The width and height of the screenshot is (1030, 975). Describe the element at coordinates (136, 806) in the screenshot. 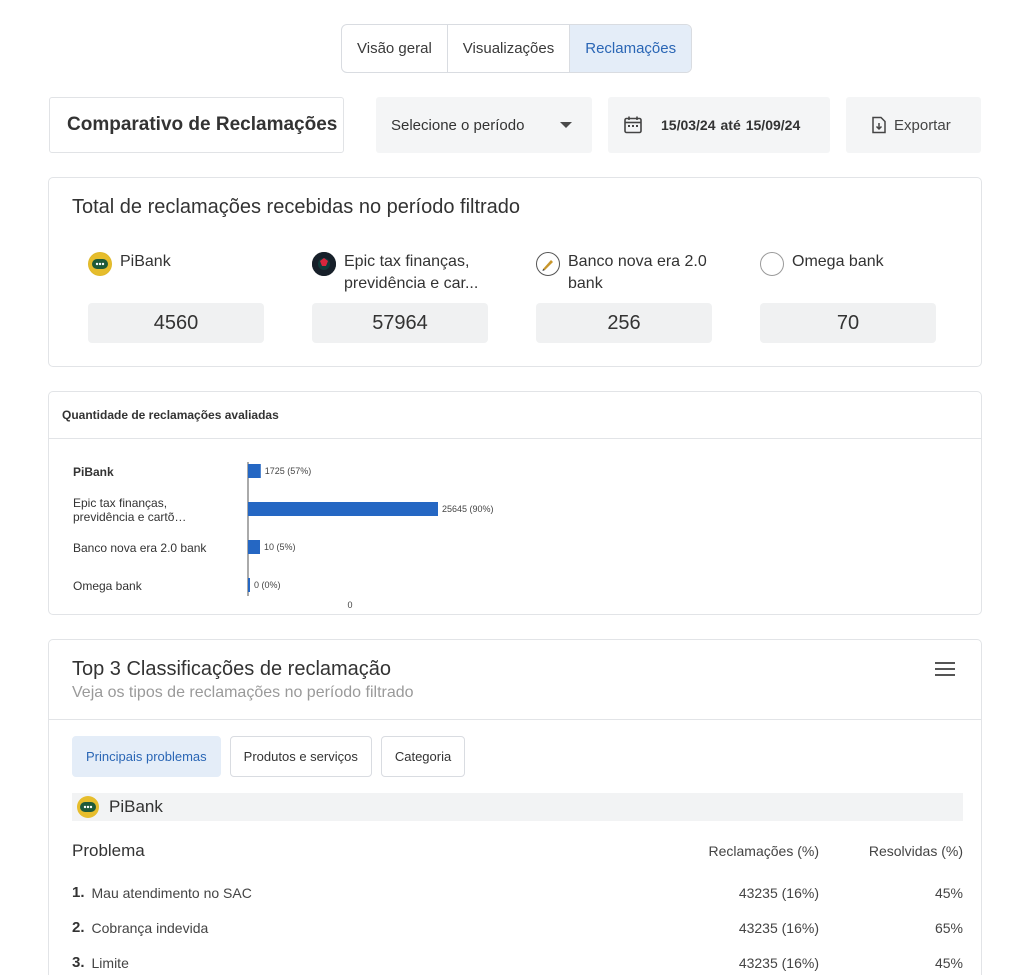

I see `selected-bank-name: PiBank` at that location.